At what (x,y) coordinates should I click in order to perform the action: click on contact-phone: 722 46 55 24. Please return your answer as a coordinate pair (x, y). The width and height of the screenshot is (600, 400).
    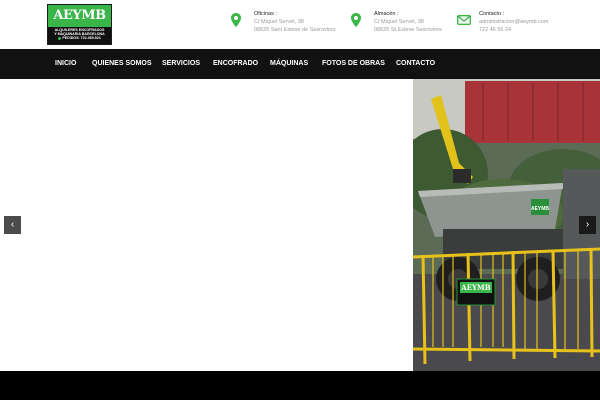
    Looking at the image, I should click on (495, 30).